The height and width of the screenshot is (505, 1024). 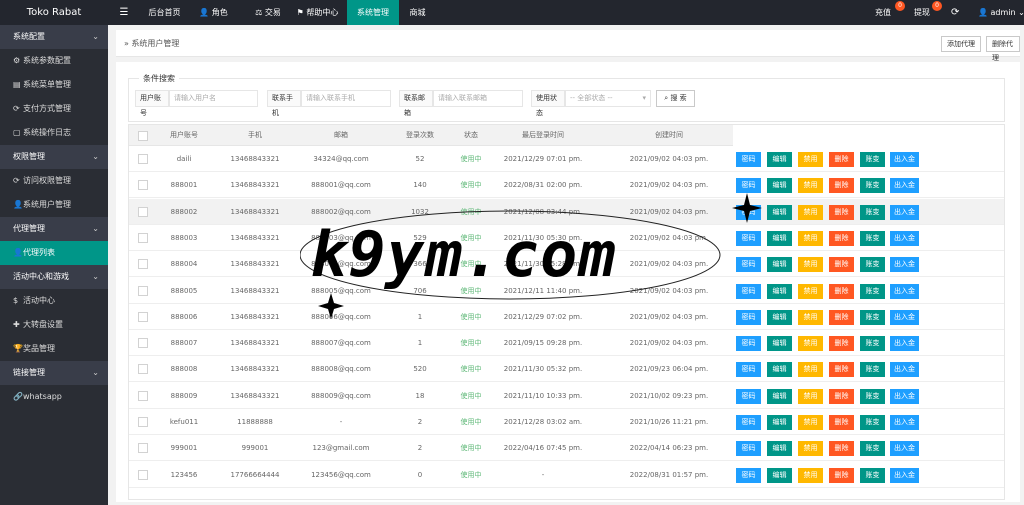 I want to click on sidebar-item: ▢ 系统操作日志, so click(x=54, y=133).